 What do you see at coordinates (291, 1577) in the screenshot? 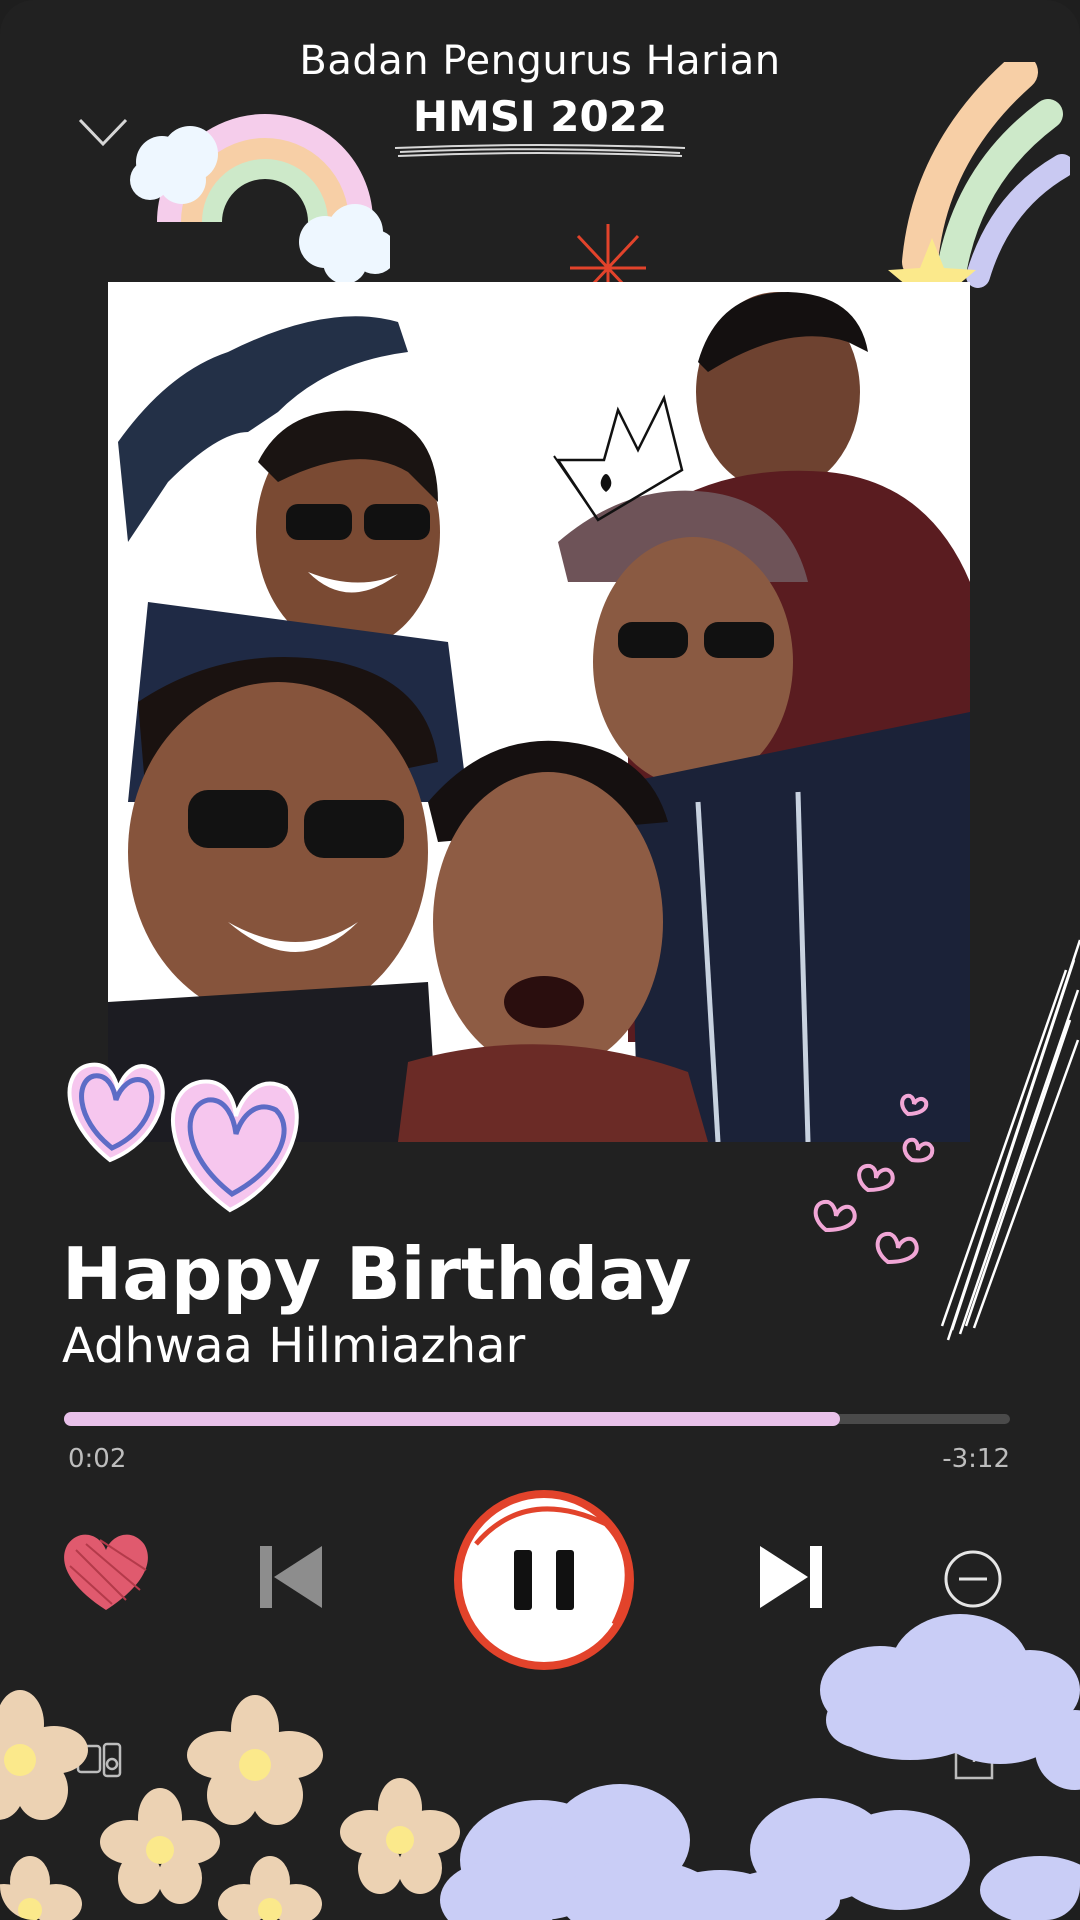
I see `skip-previous-icon` at bounding box center [291, 1577].